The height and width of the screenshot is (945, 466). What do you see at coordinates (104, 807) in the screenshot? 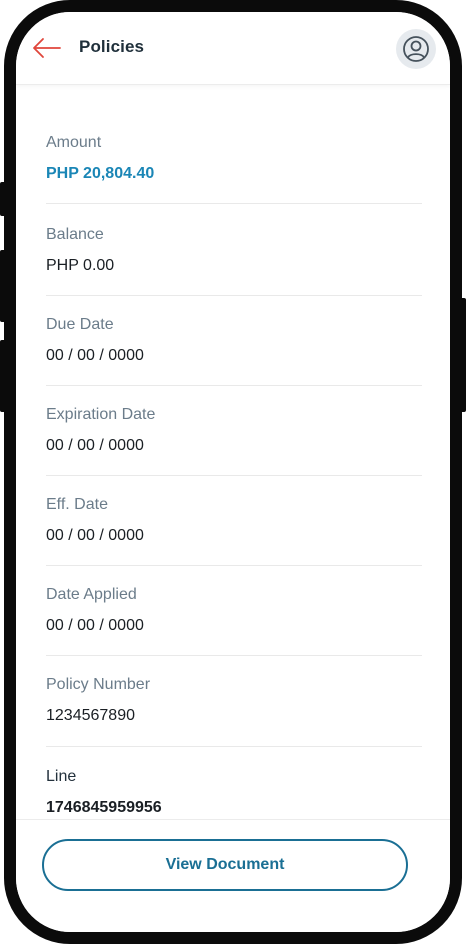
I see `line-value: 1746845959956` at bounding box center [104, 807].